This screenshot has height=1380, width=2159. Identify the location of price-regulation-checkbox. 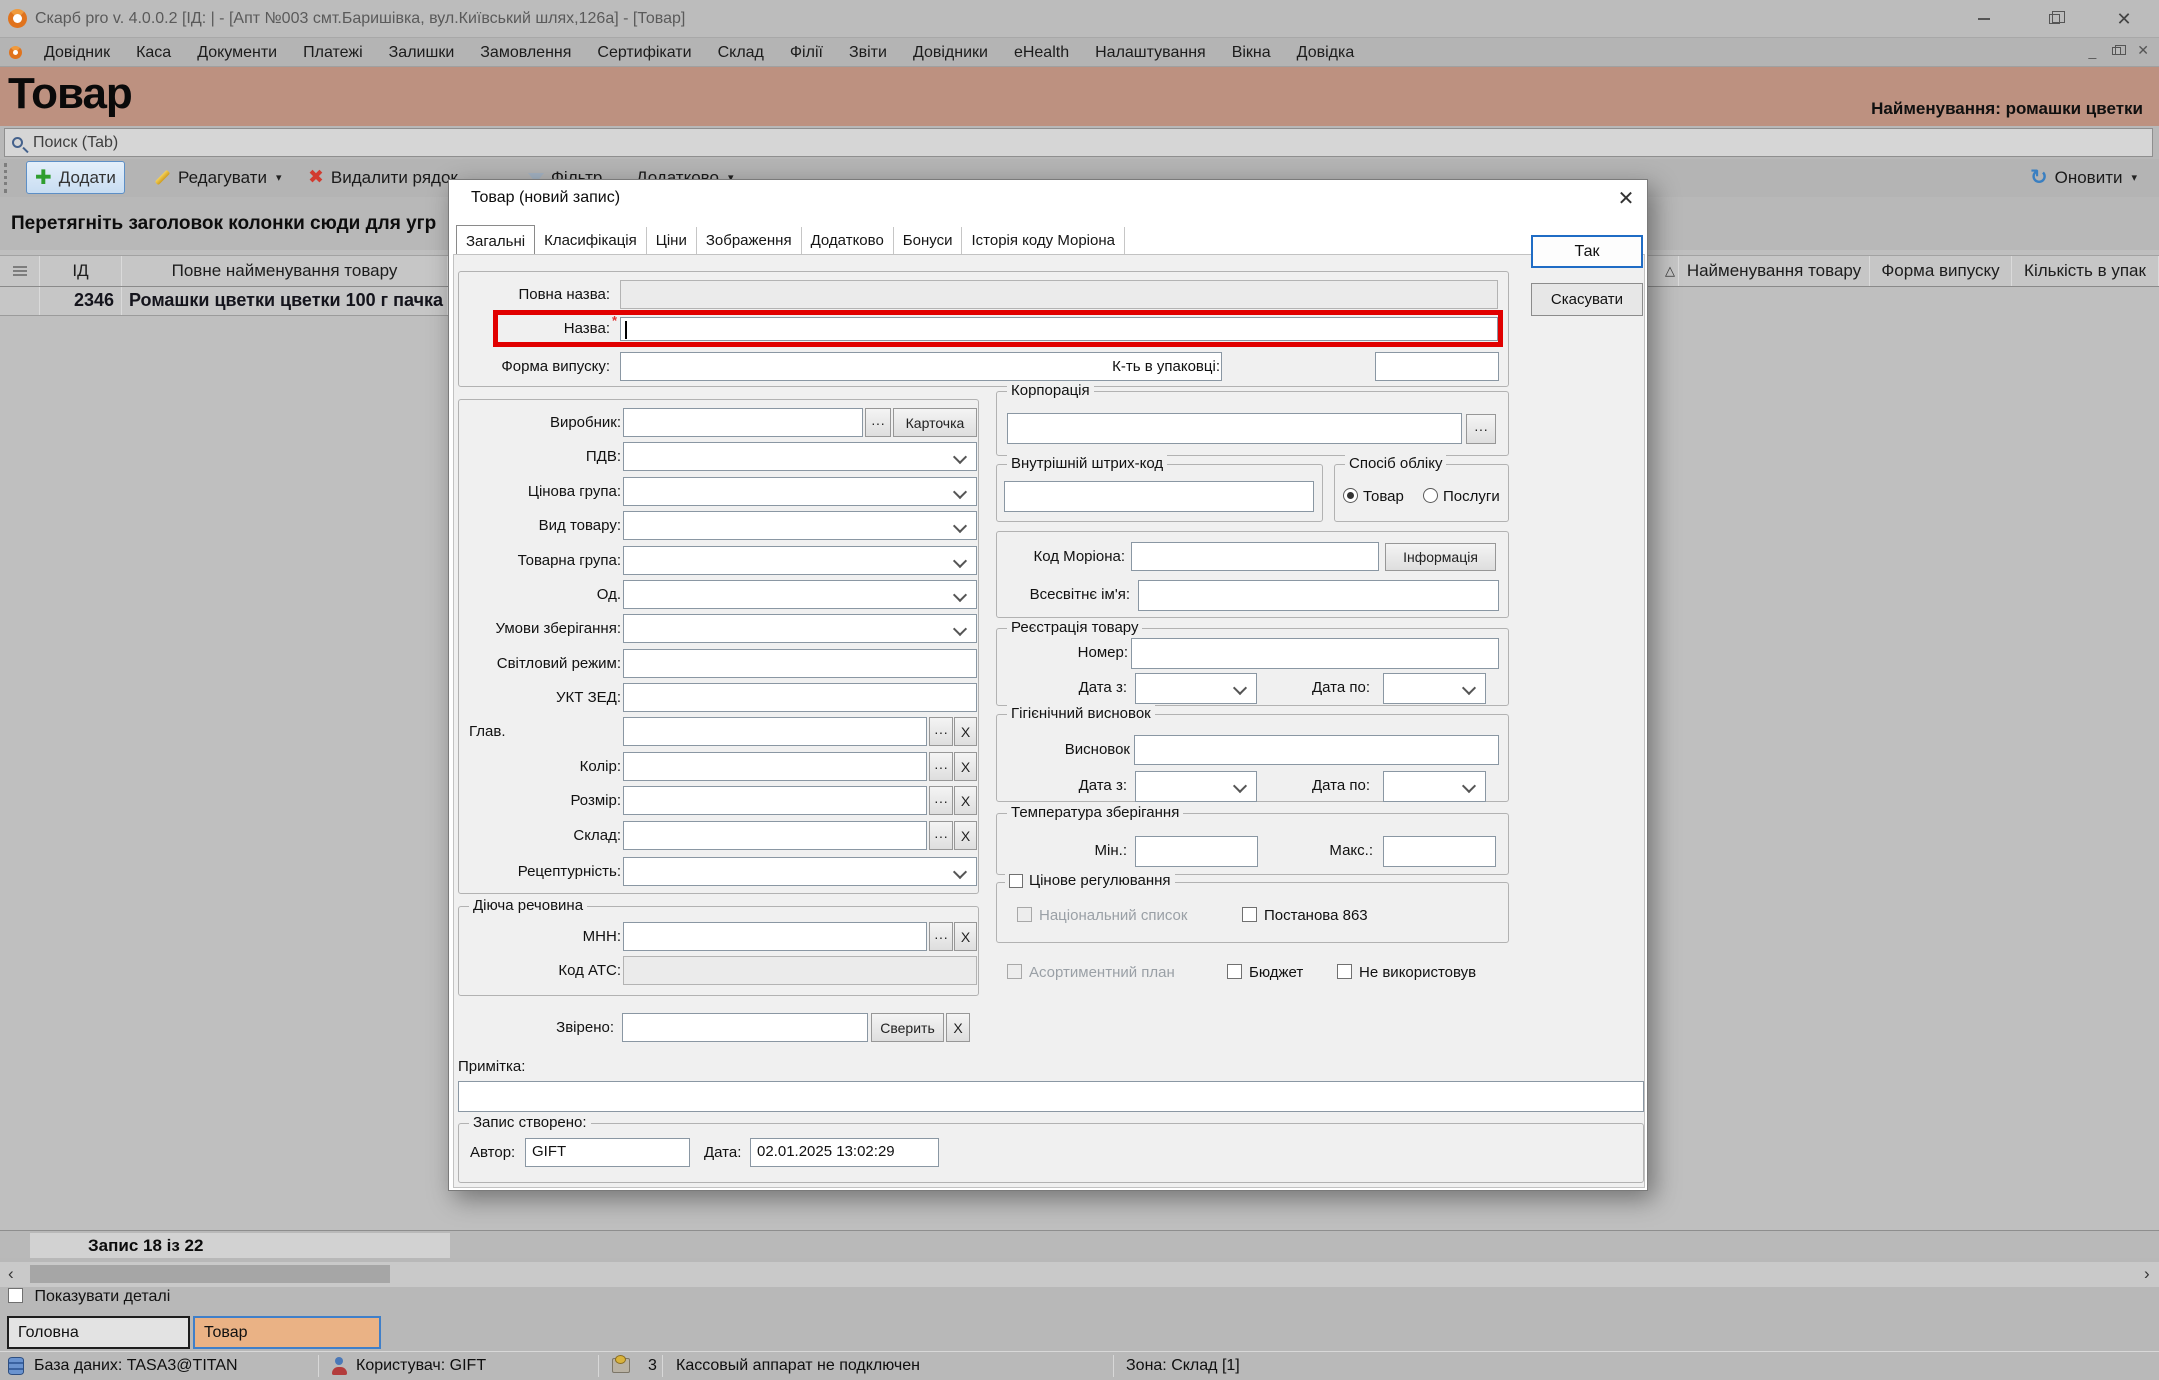
(1016, 880).